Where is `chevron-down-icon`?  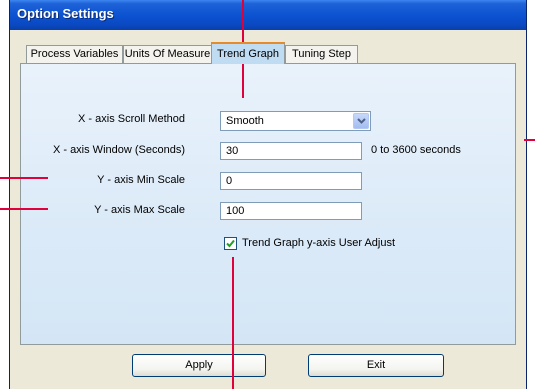
chevron-down-icon is located at coordinates (361, 121).